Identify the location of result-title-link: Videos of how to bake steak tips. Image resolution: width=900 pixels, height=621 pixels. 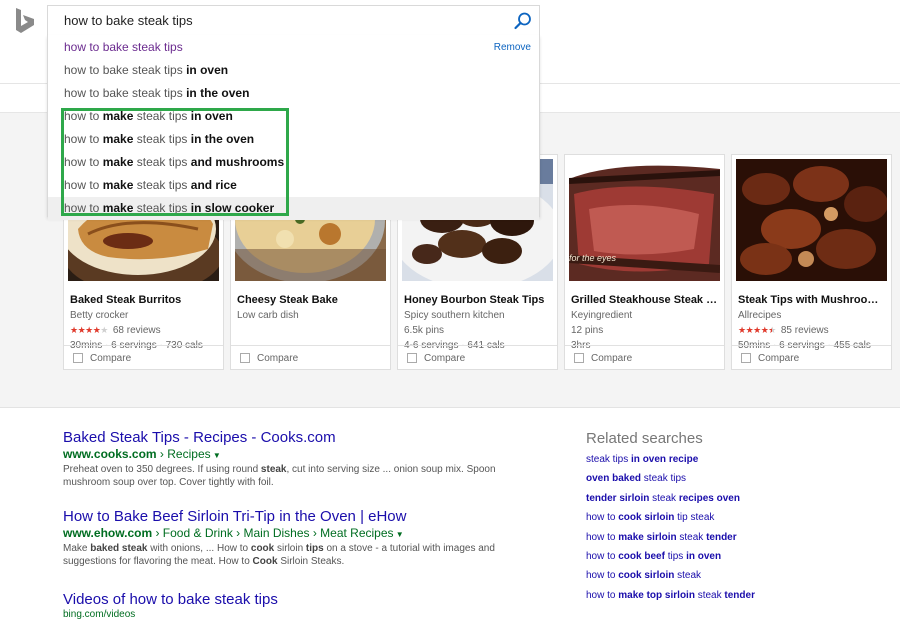
(170, 599).